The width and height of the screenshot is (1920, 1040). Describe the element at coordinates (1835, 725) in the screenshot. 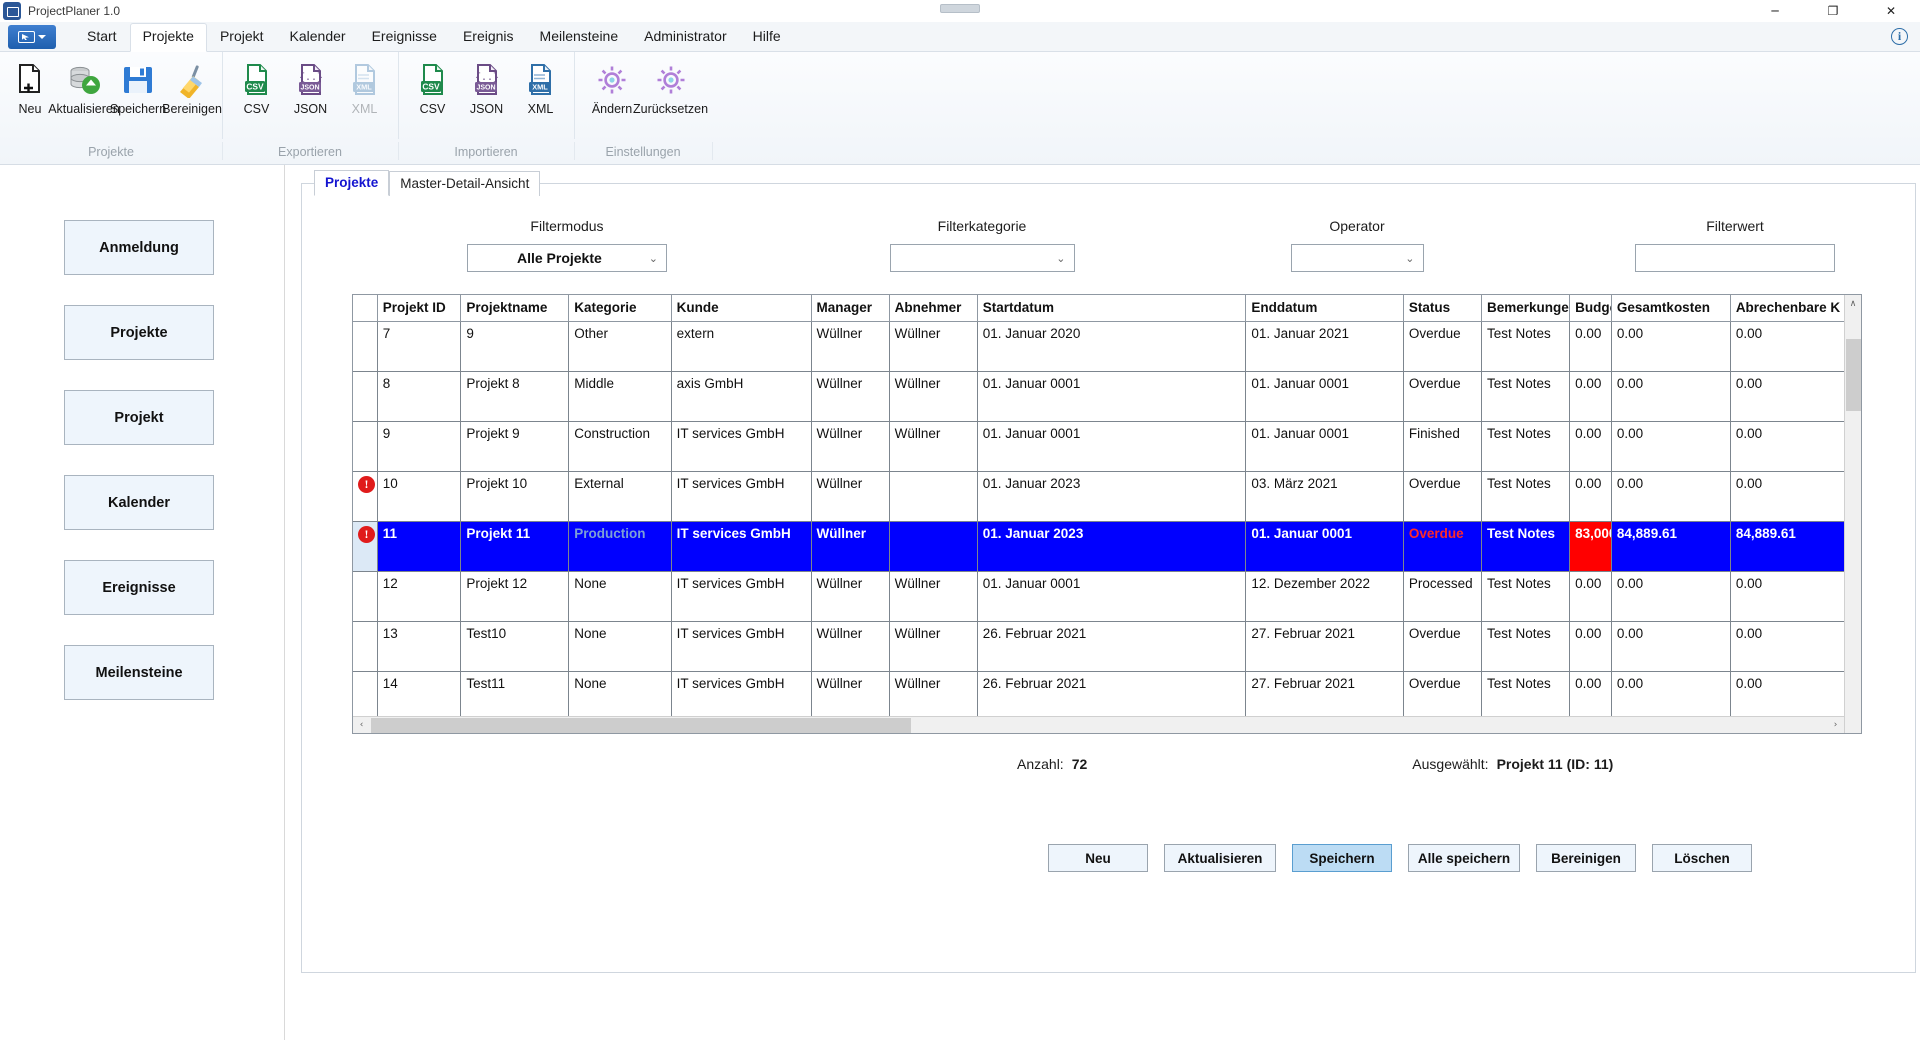

I see `scroll-right-icon: ›` at that location.